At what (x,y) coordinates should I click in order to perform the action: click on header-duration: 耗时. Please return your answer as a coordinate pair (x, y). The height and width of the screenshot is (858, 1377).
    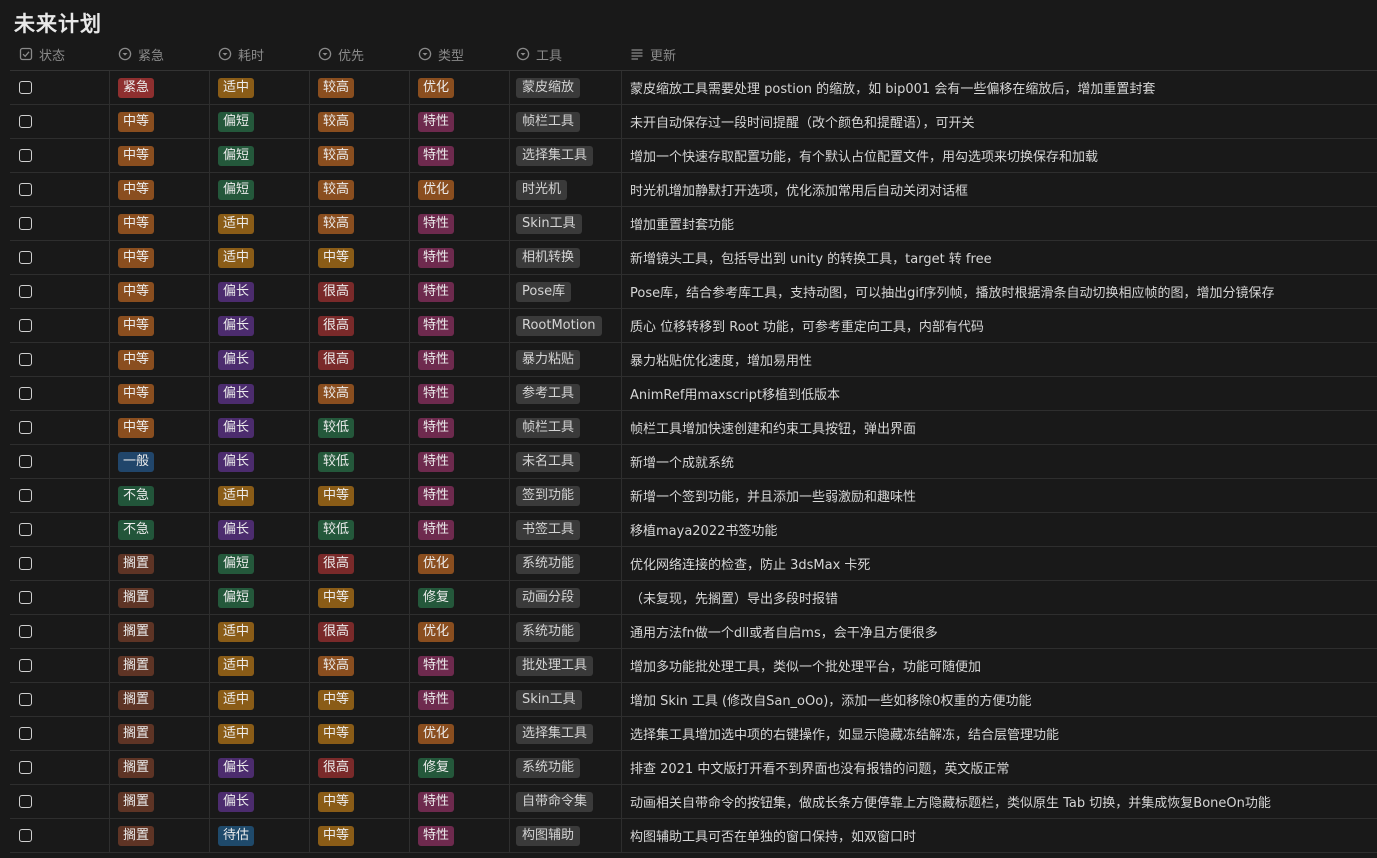
    Looking at the image, I should click on (260, 54).